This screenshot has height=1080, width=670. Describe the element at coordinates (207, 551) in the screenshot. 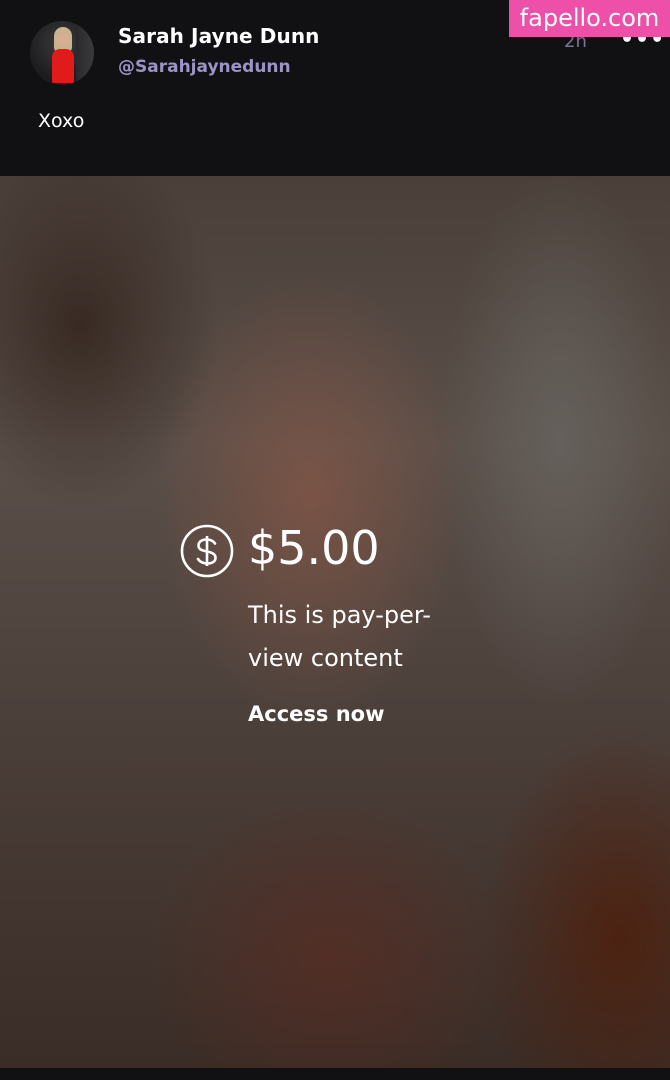

I see `dollar-circle-icon` at that location.